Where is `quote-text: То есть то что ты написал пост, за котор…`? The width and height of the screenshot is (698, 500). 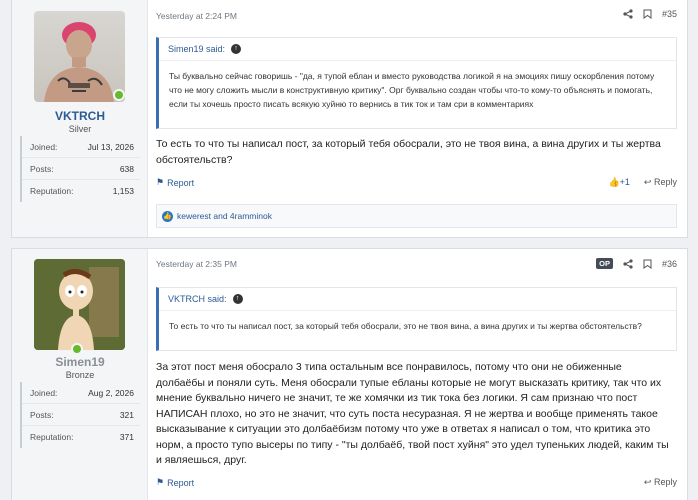
quote-text: То есть то что ты написал пост, за котор… is located at coordinates (405, 326).